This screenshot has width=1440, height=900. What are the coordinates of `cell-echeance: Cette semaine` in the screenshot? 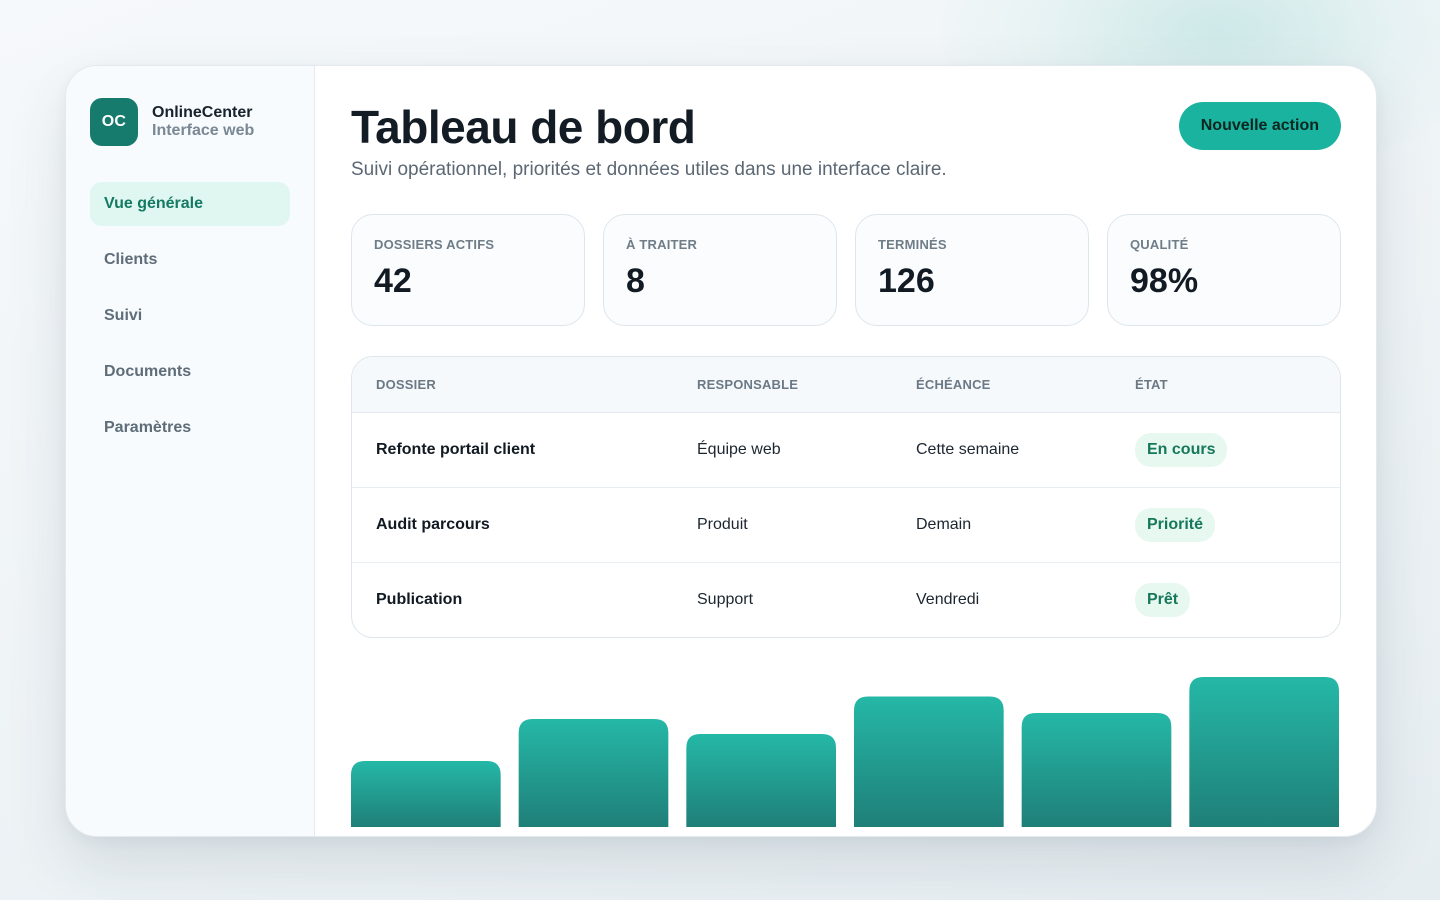 It's located at (1025, 450).